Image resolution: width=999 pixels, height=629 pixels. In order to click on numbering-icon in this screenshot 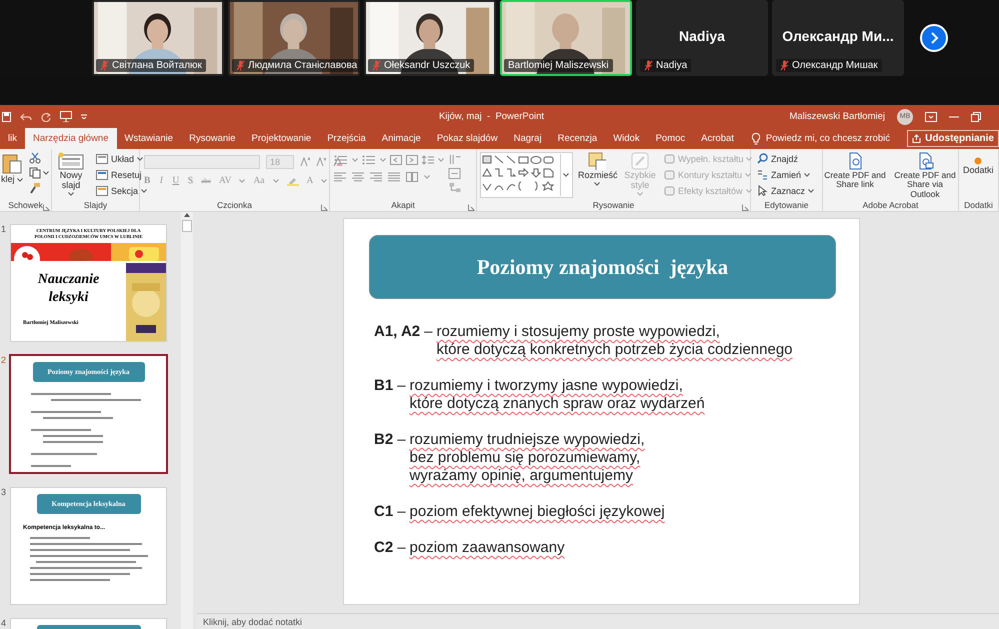, I will do `click(369, 160)`.